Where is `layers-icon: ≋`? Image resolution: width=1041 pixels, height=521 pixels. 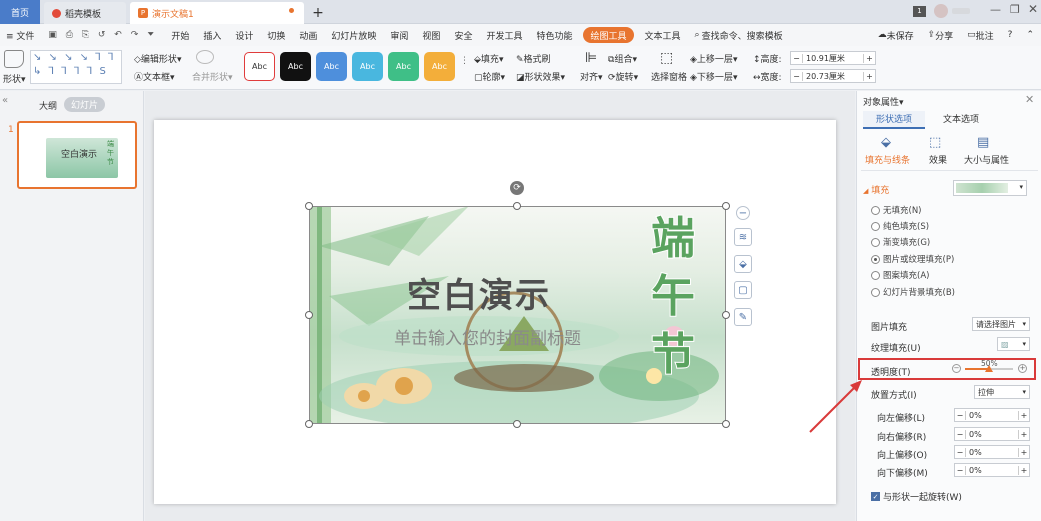 layers-icon: ≋ is located at coordinates (743, 237).